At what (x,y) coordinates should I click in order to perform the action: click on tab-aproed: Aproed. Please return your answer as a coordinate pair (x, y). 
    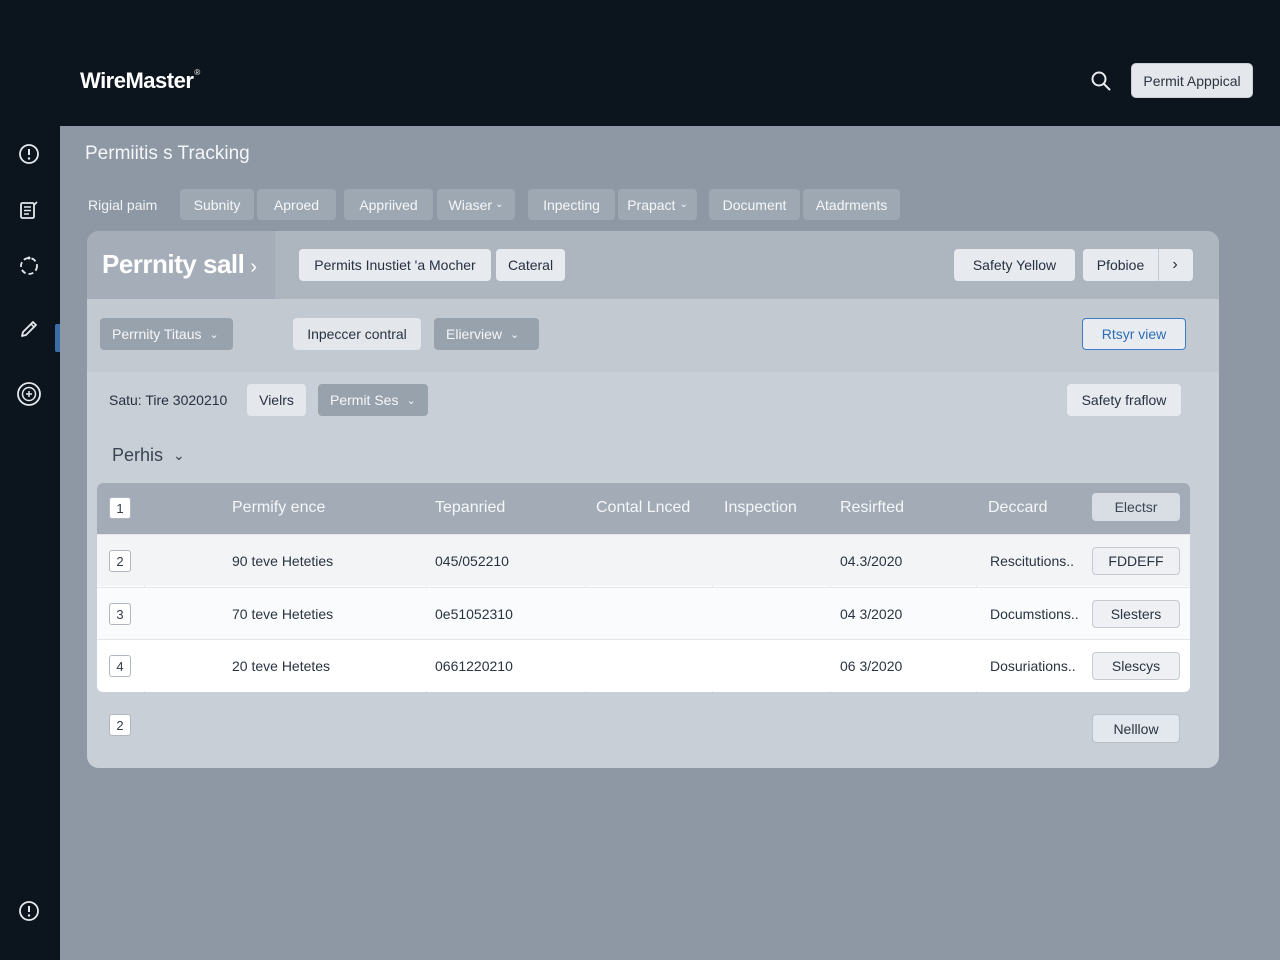
    Looking at the image, I should click on (296, 204).